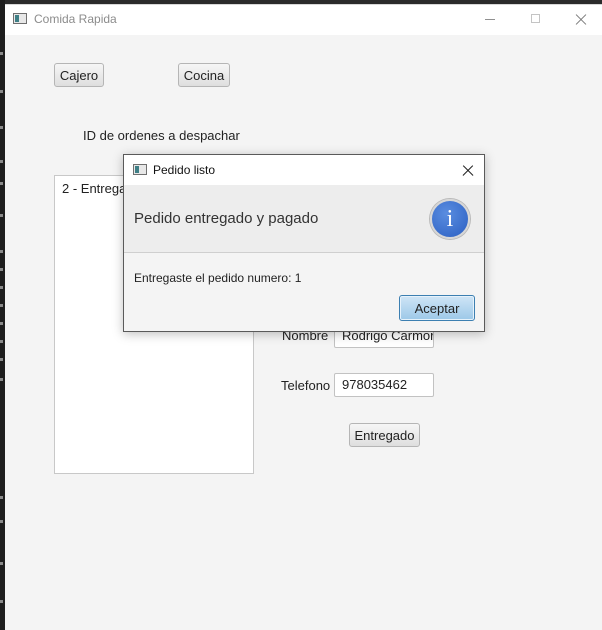 The height and width of the screenshot is (630, 602). What do you see at coordinates (490, 20) in the screenshot?
I see `minimize-icon` at bounding box center [490, 20].